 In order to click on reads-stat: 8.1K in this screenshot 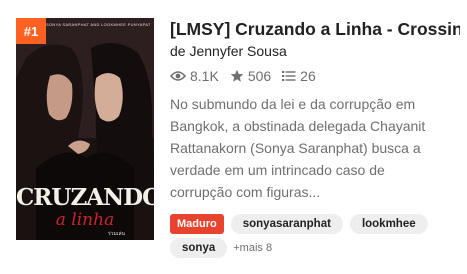, I will do `click(194, 76)`.